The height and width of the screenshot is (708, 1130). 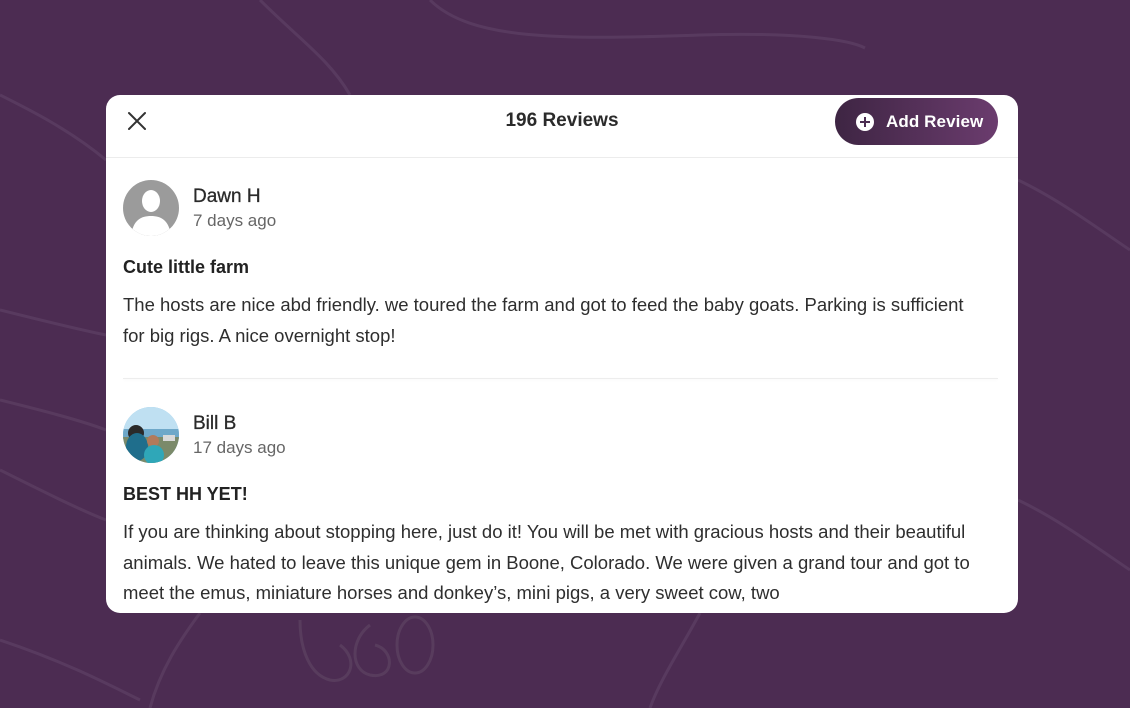 I want to click on review-title: Cute little farm, so click(x=186, y=267).